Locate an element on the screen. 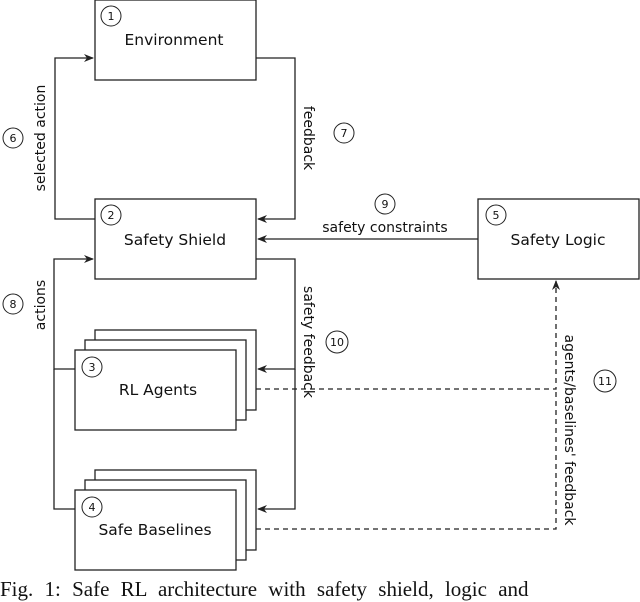 The image size is (640, 602). node-number: 1 is located at coordinates (111, 16).